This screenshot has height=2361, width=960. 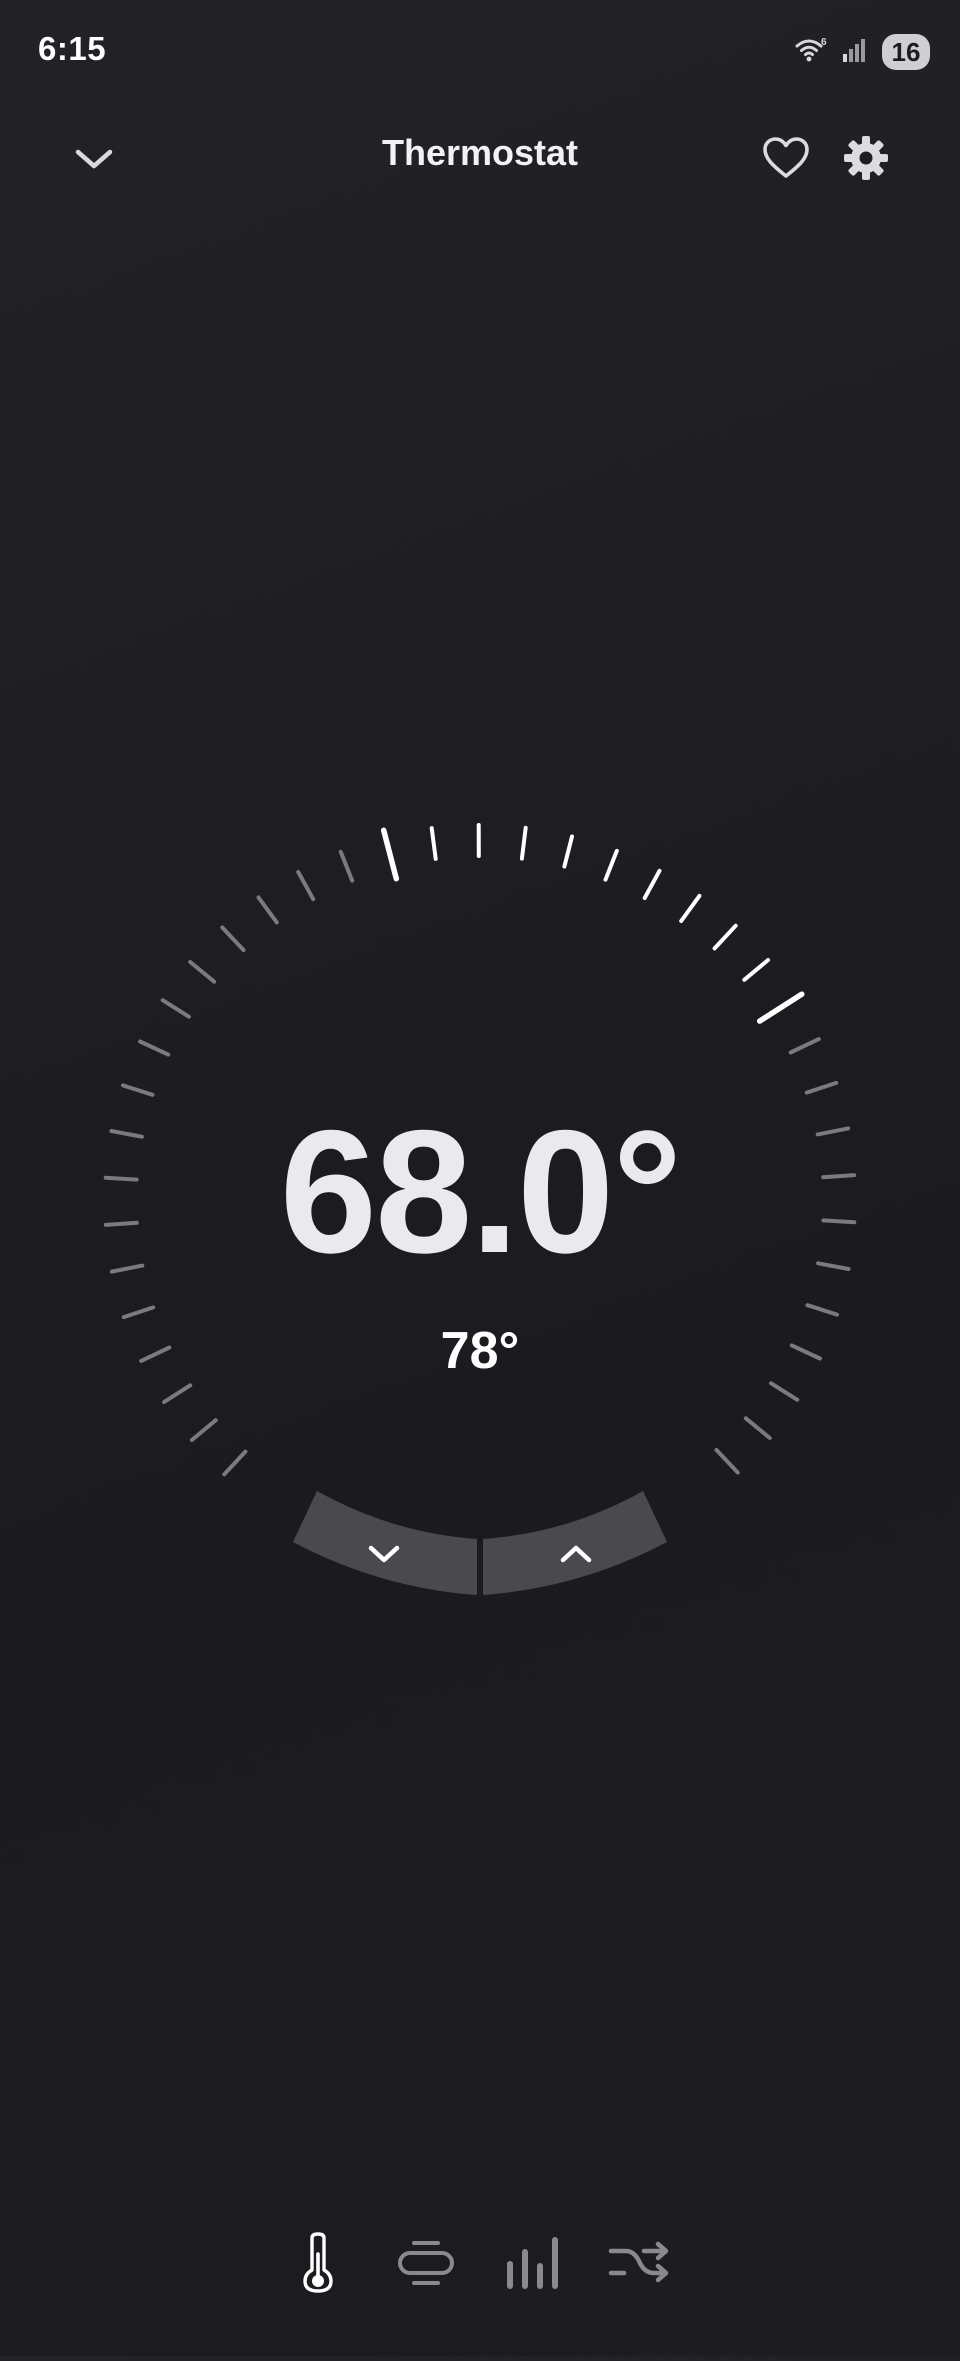 I want to click on settings-button, so click(x=866, y=160).